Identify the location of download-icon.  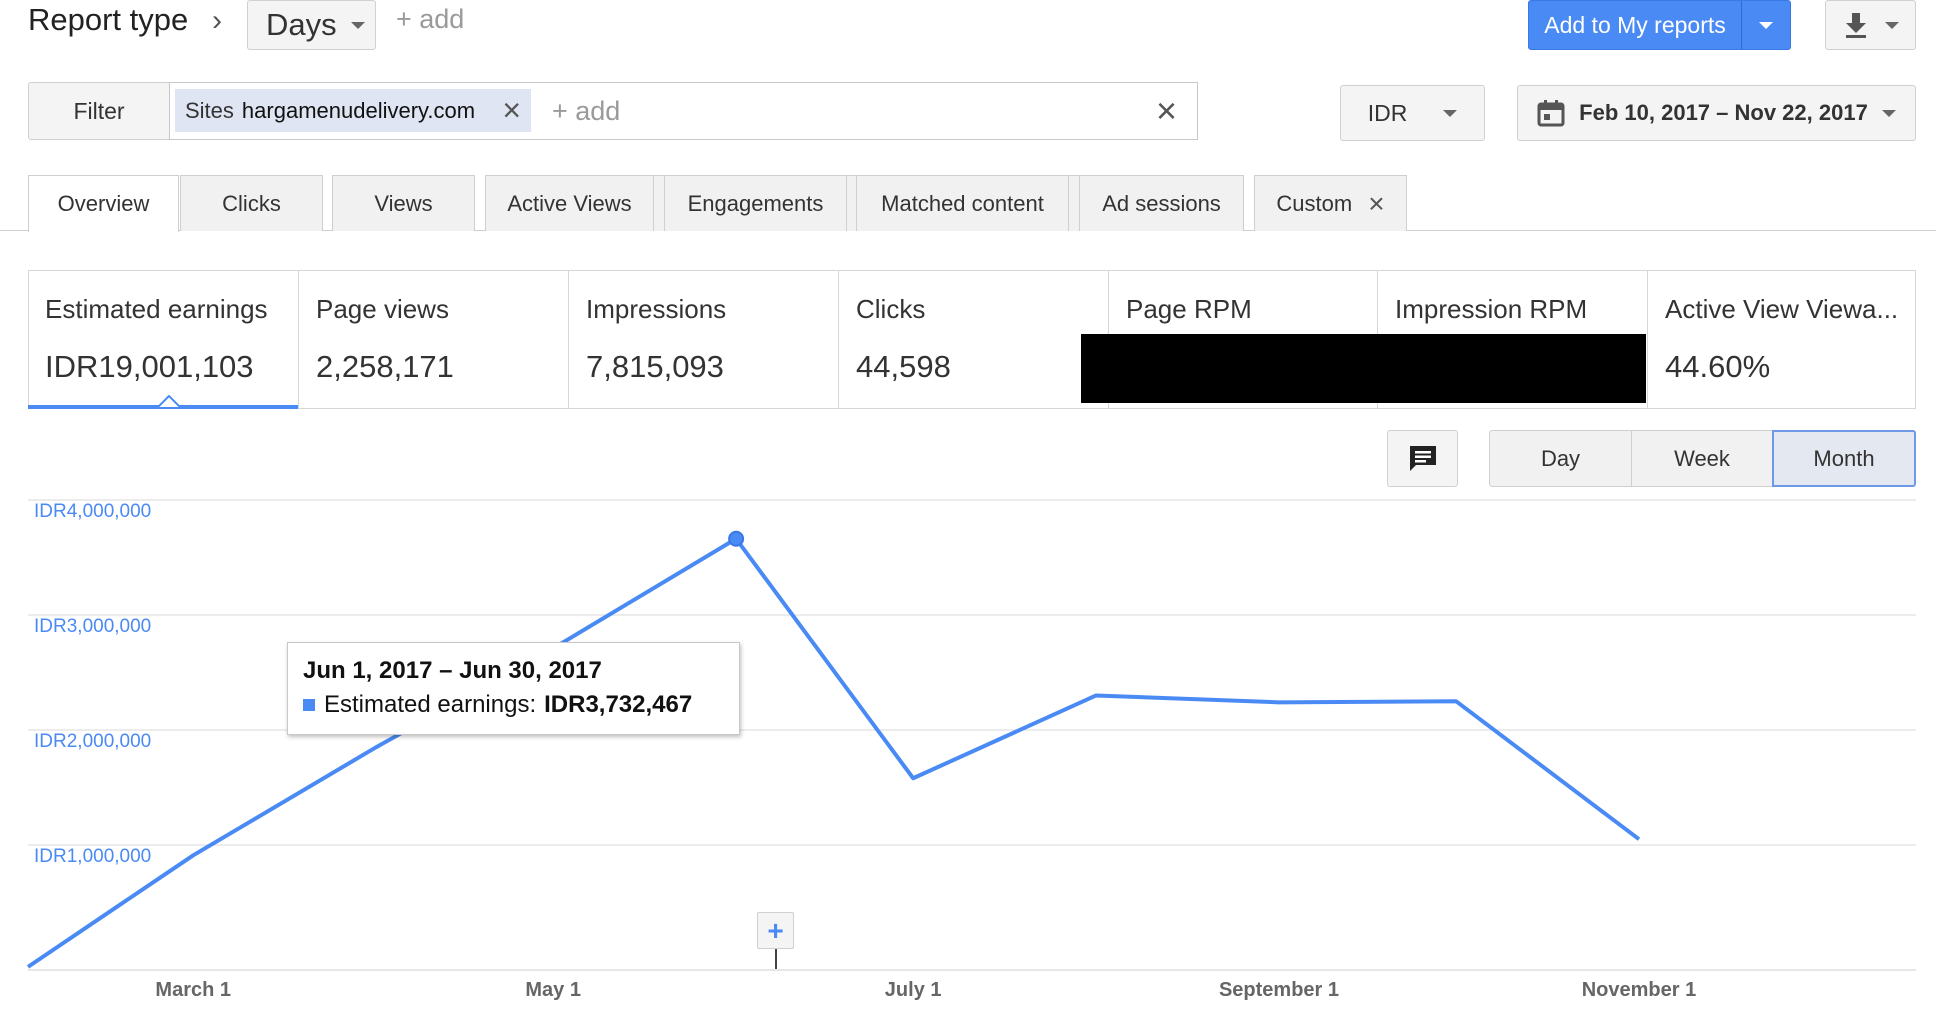
(1855, 25).